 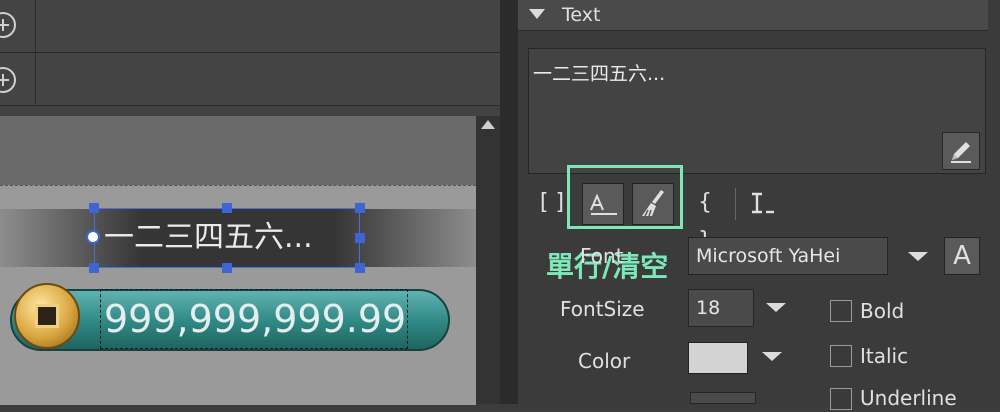 I want to click on collapse-arrow-icon, so click(x=537, y=14).